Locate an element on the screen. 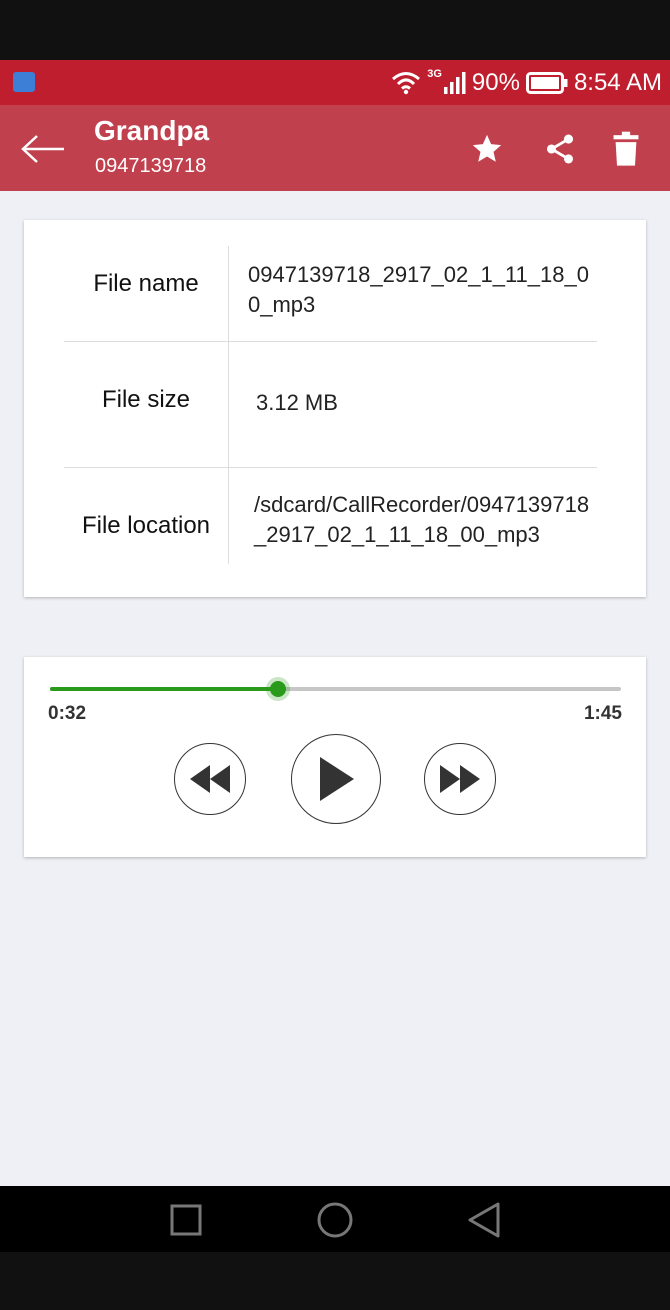 This screenshot has height=1310, width=670. top-inset is located at coordinates (335, 30).